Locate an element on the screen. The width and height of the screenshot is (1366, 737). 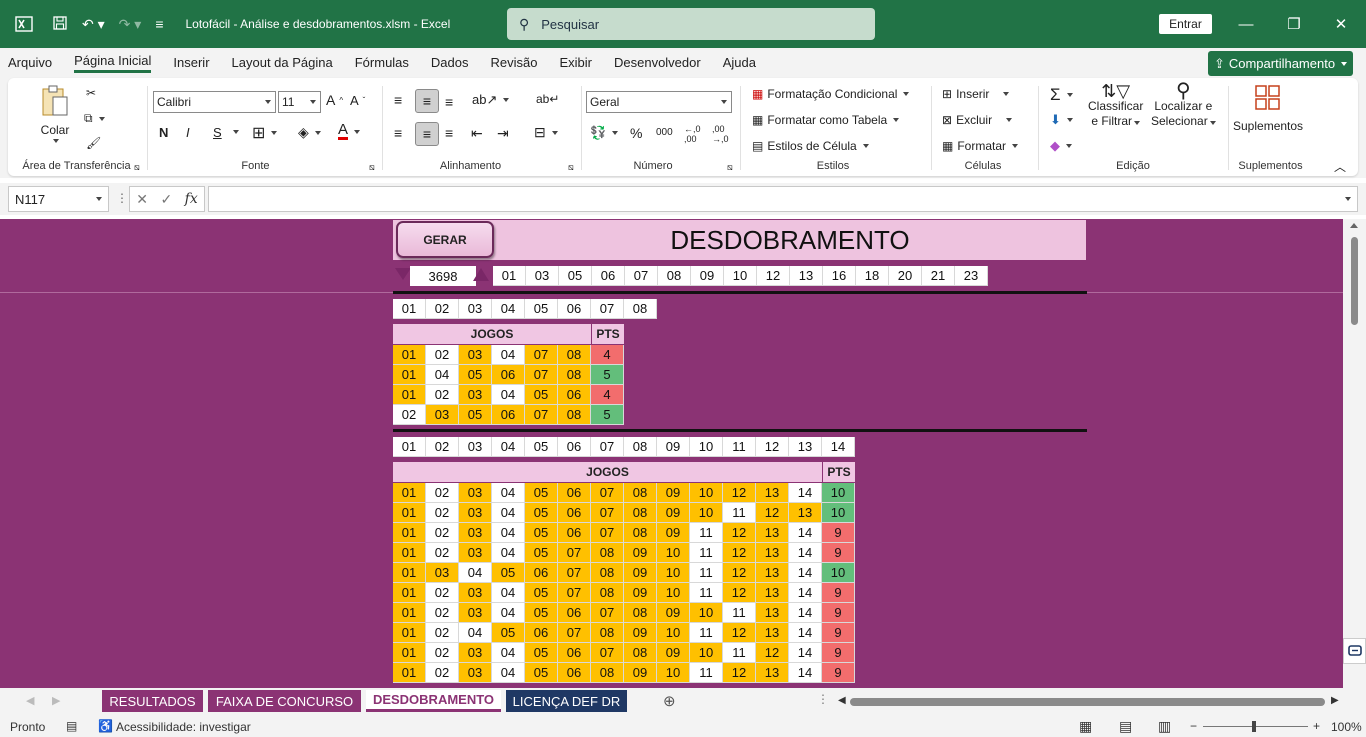
increase-decimal-icon: ←,0,00 is located at coordinates (692, 134).